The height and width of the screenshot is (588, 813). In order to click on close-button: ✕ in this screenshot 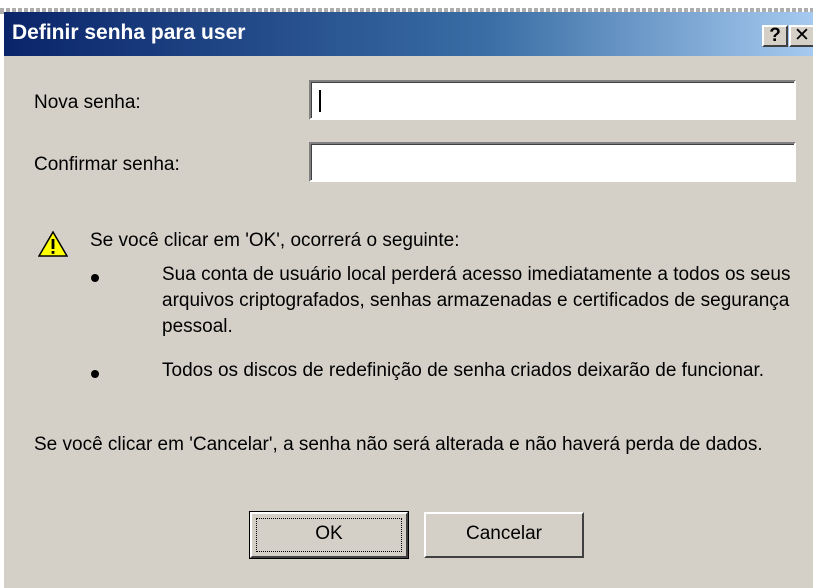, I will do `click(801, 36)`.